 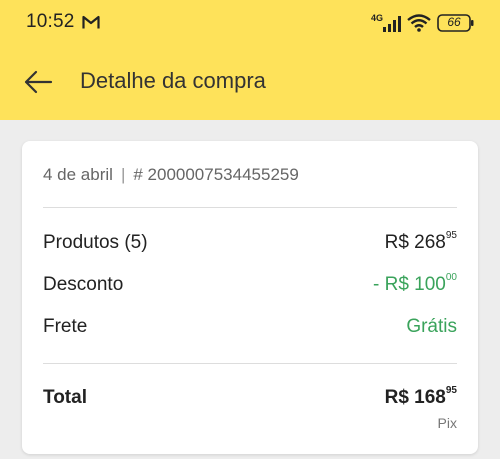 What do you see at coordinates (250, 243) in the screenshot?
I see `products-row: Produtos (5) R$ 26895` at bounding box center [250, 243].